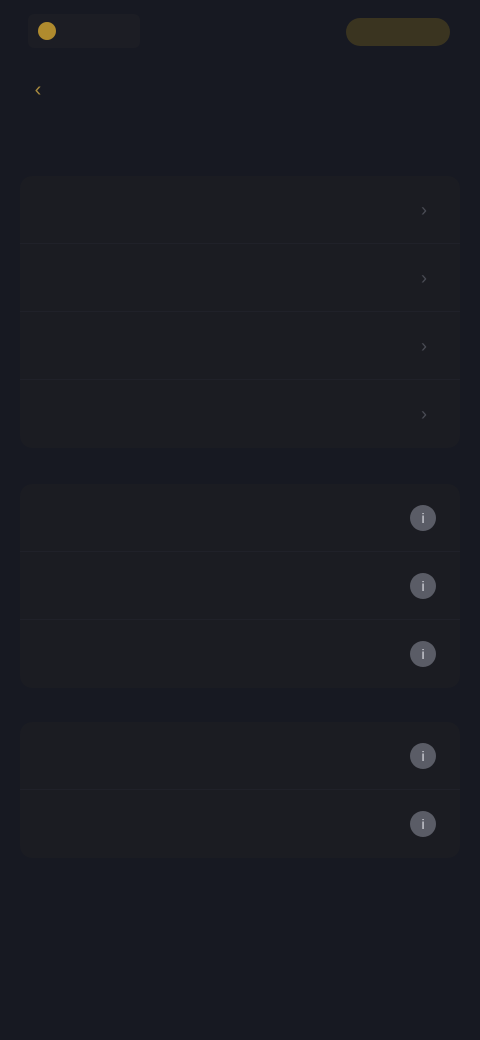 This screenshot has height=1040, width=480. I want to click on logo, so click(84, 31).